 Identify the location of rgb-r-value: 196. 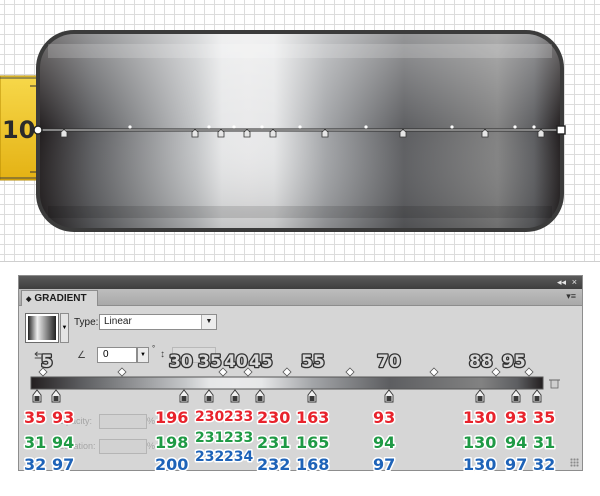
(171, 417).